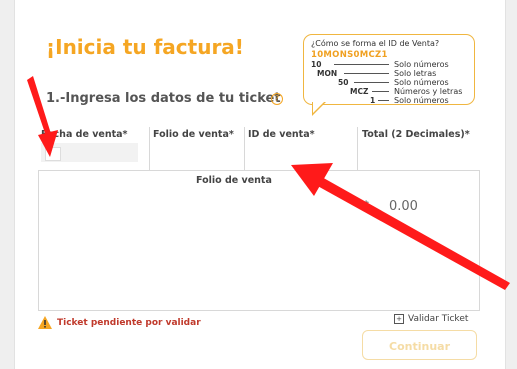 Image resolution: width=517 pixels, height=369 pixels. What do you see at coordinates (400, 226) in the screenshot?
I see `arrow-to-id-field` at bounding box center [400, 226].